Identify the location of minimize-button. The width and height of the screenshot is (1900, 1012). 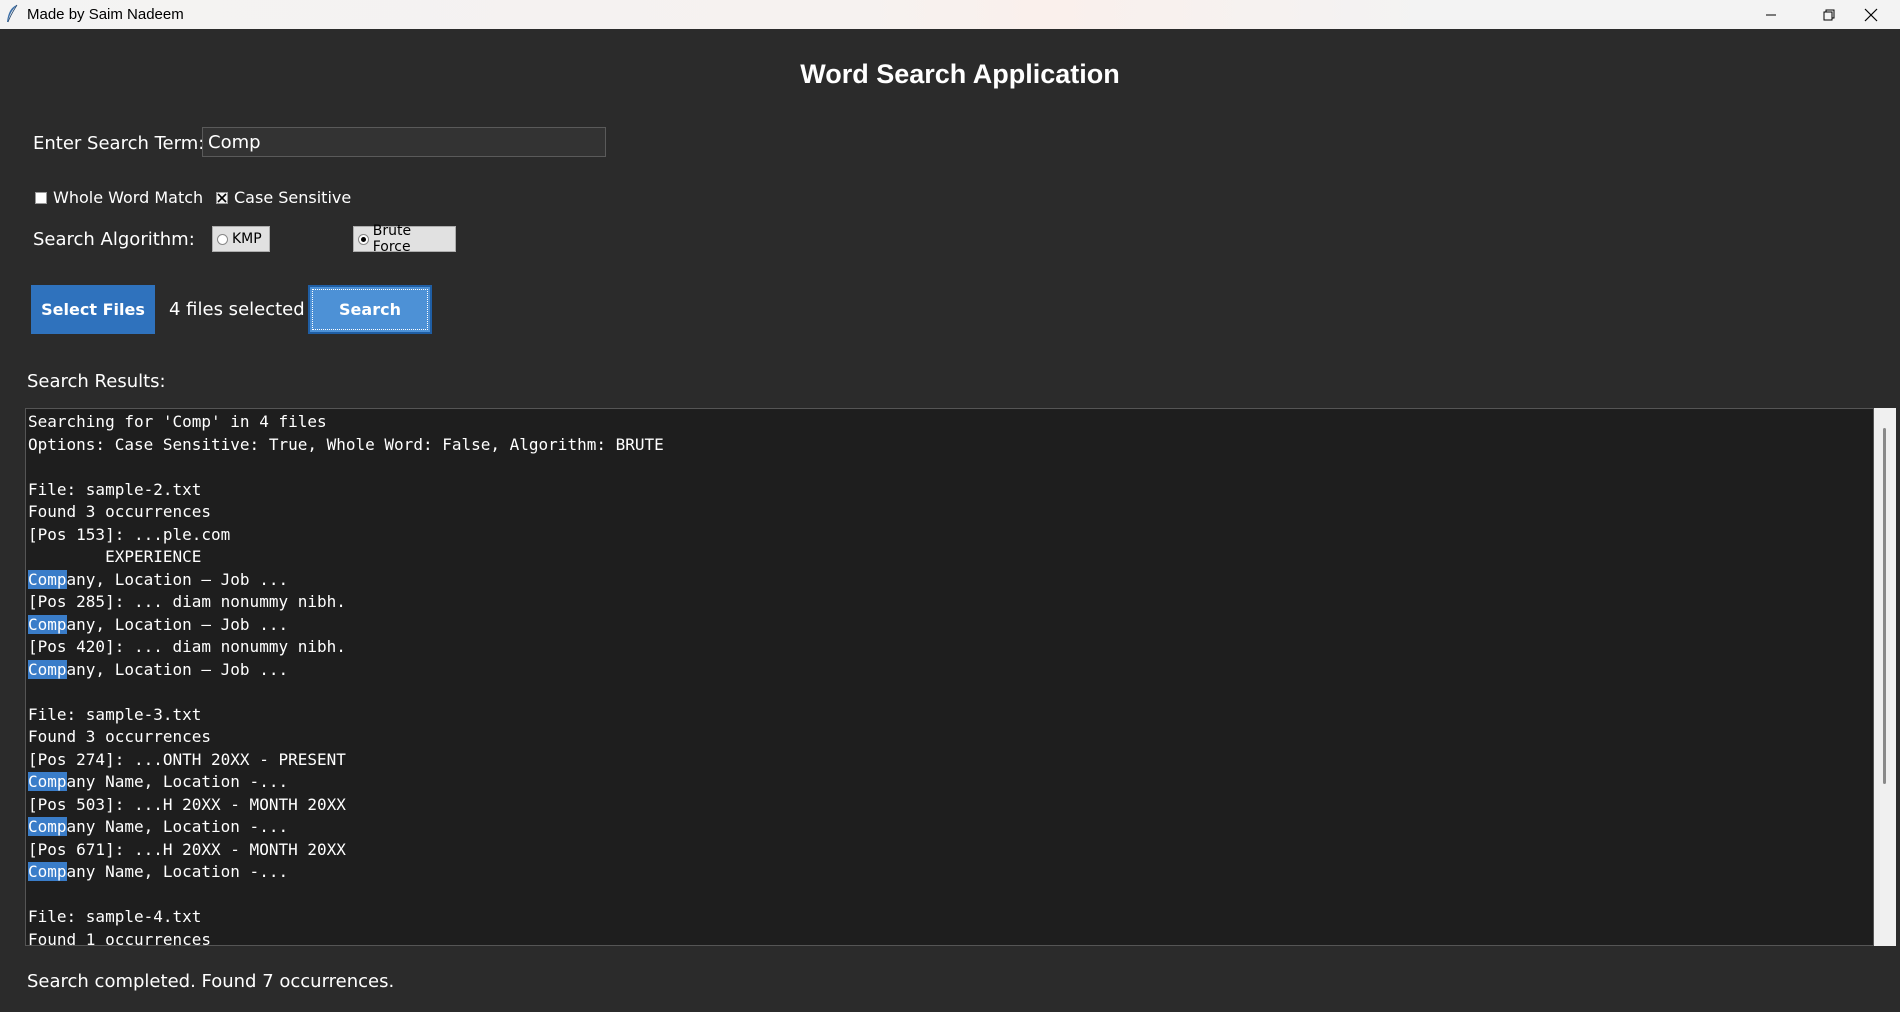
(1771, 14).